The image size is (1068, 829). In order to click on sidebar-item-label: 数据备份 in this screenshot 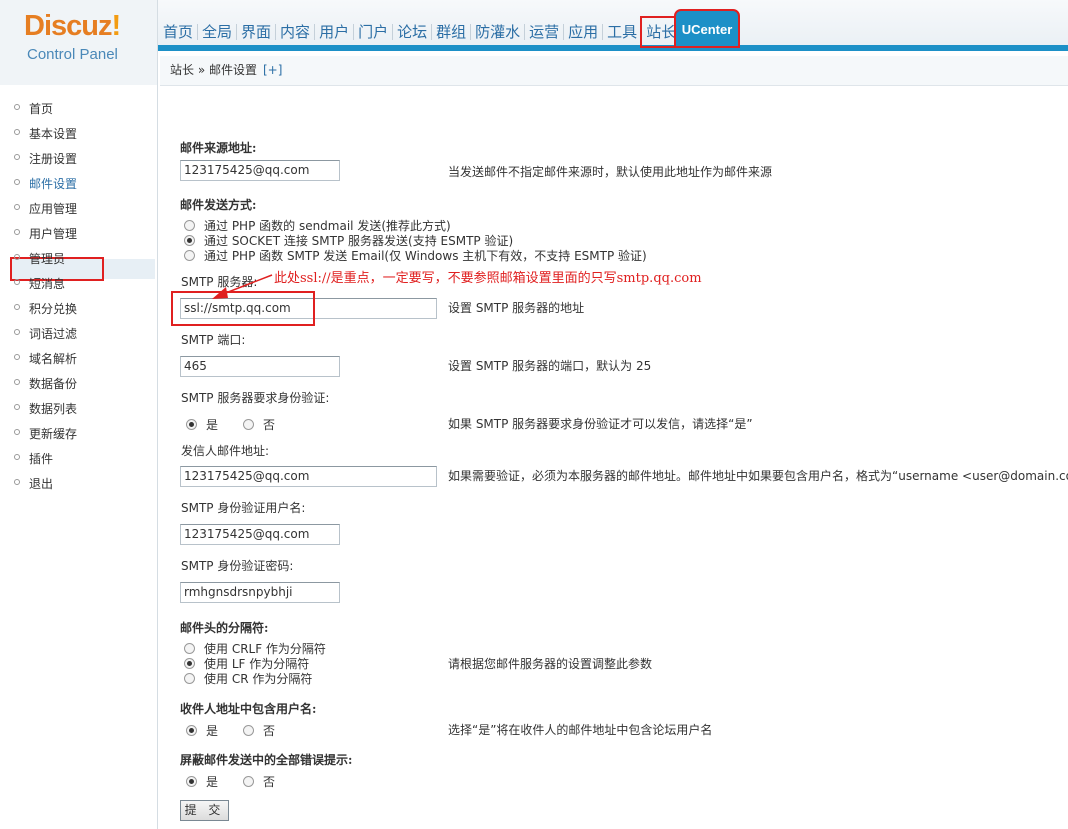, I will do `click(53, 384)`.